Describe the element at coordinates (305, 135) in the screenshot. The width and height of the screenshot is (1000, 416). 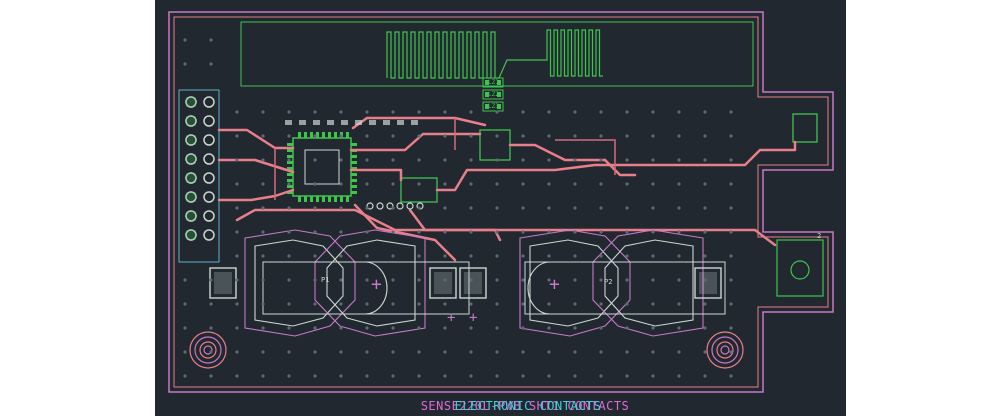
I see `mcu-pad-top` at that location.